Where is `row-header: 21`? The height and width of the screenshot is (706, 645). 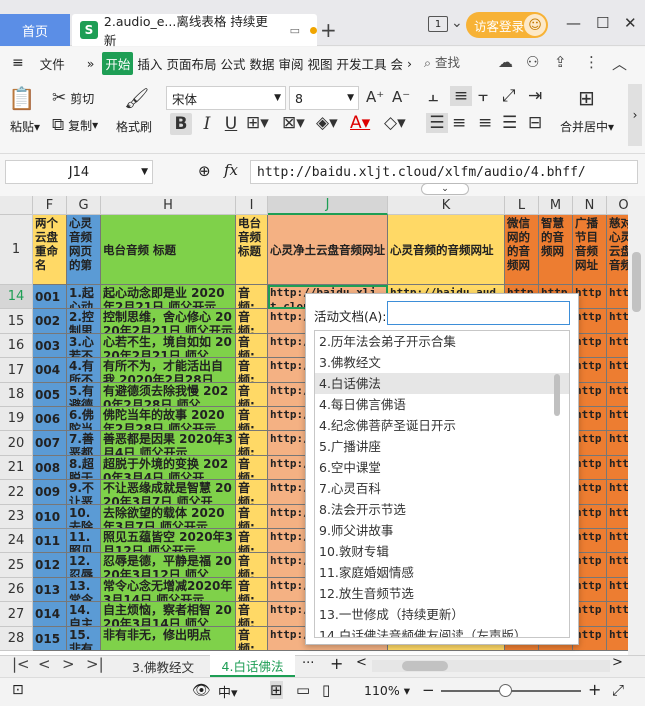
row-header: 21 is located at coordinates (16, 468).